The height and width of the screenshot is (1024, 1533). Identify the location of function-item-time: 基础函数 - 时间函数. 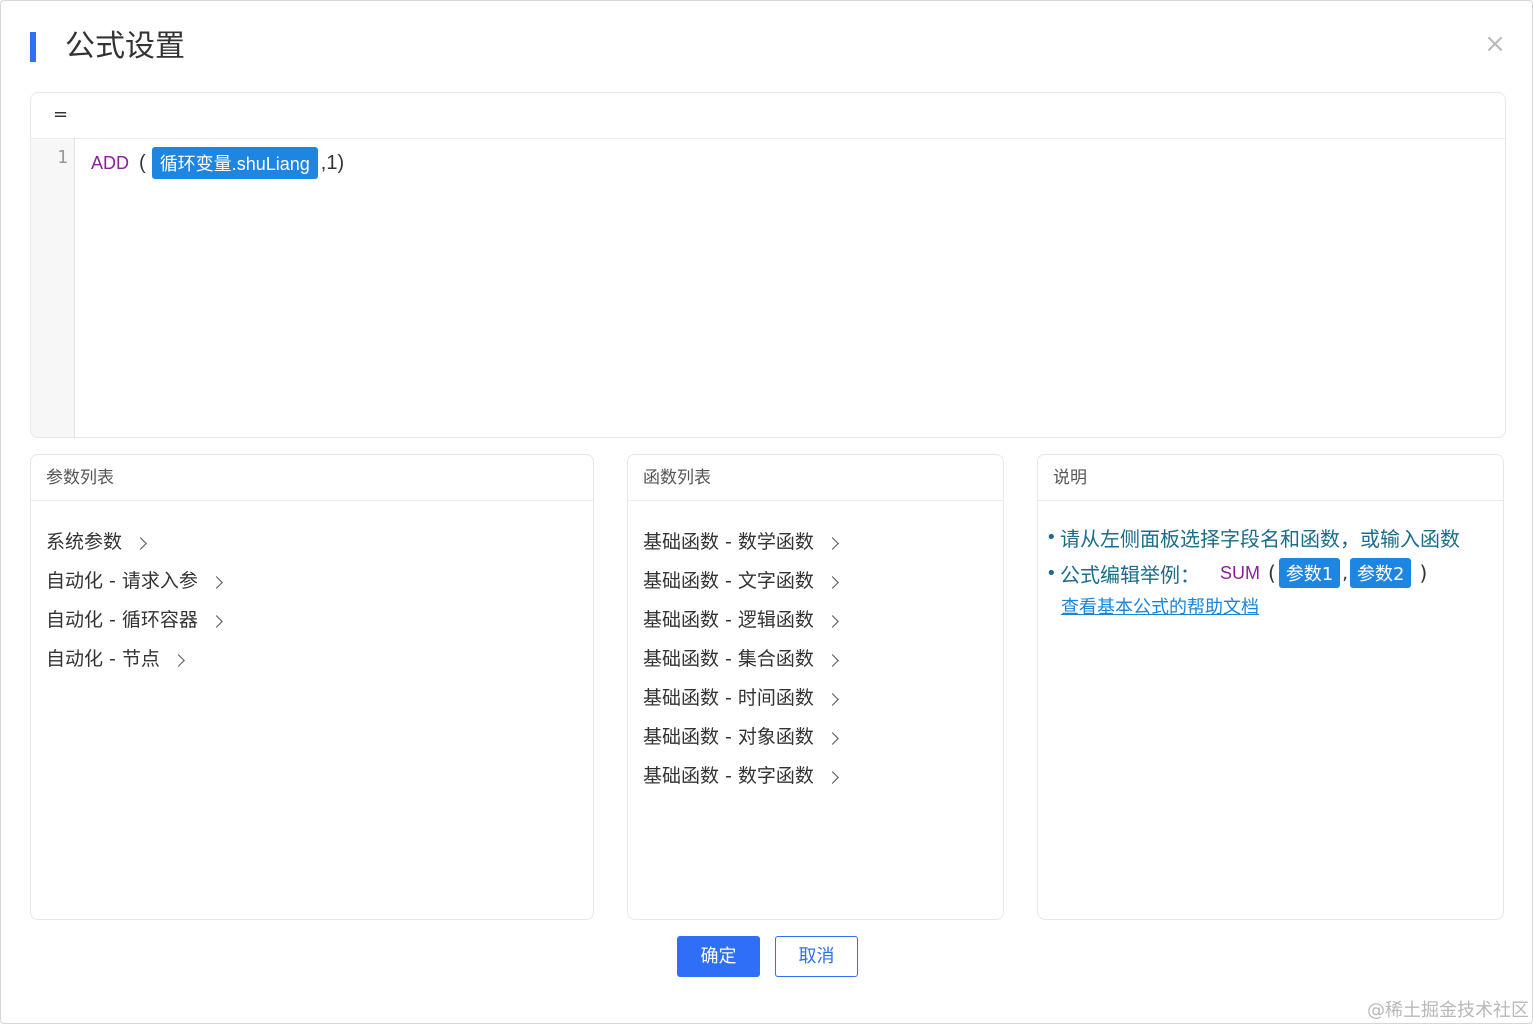
(823, 696).